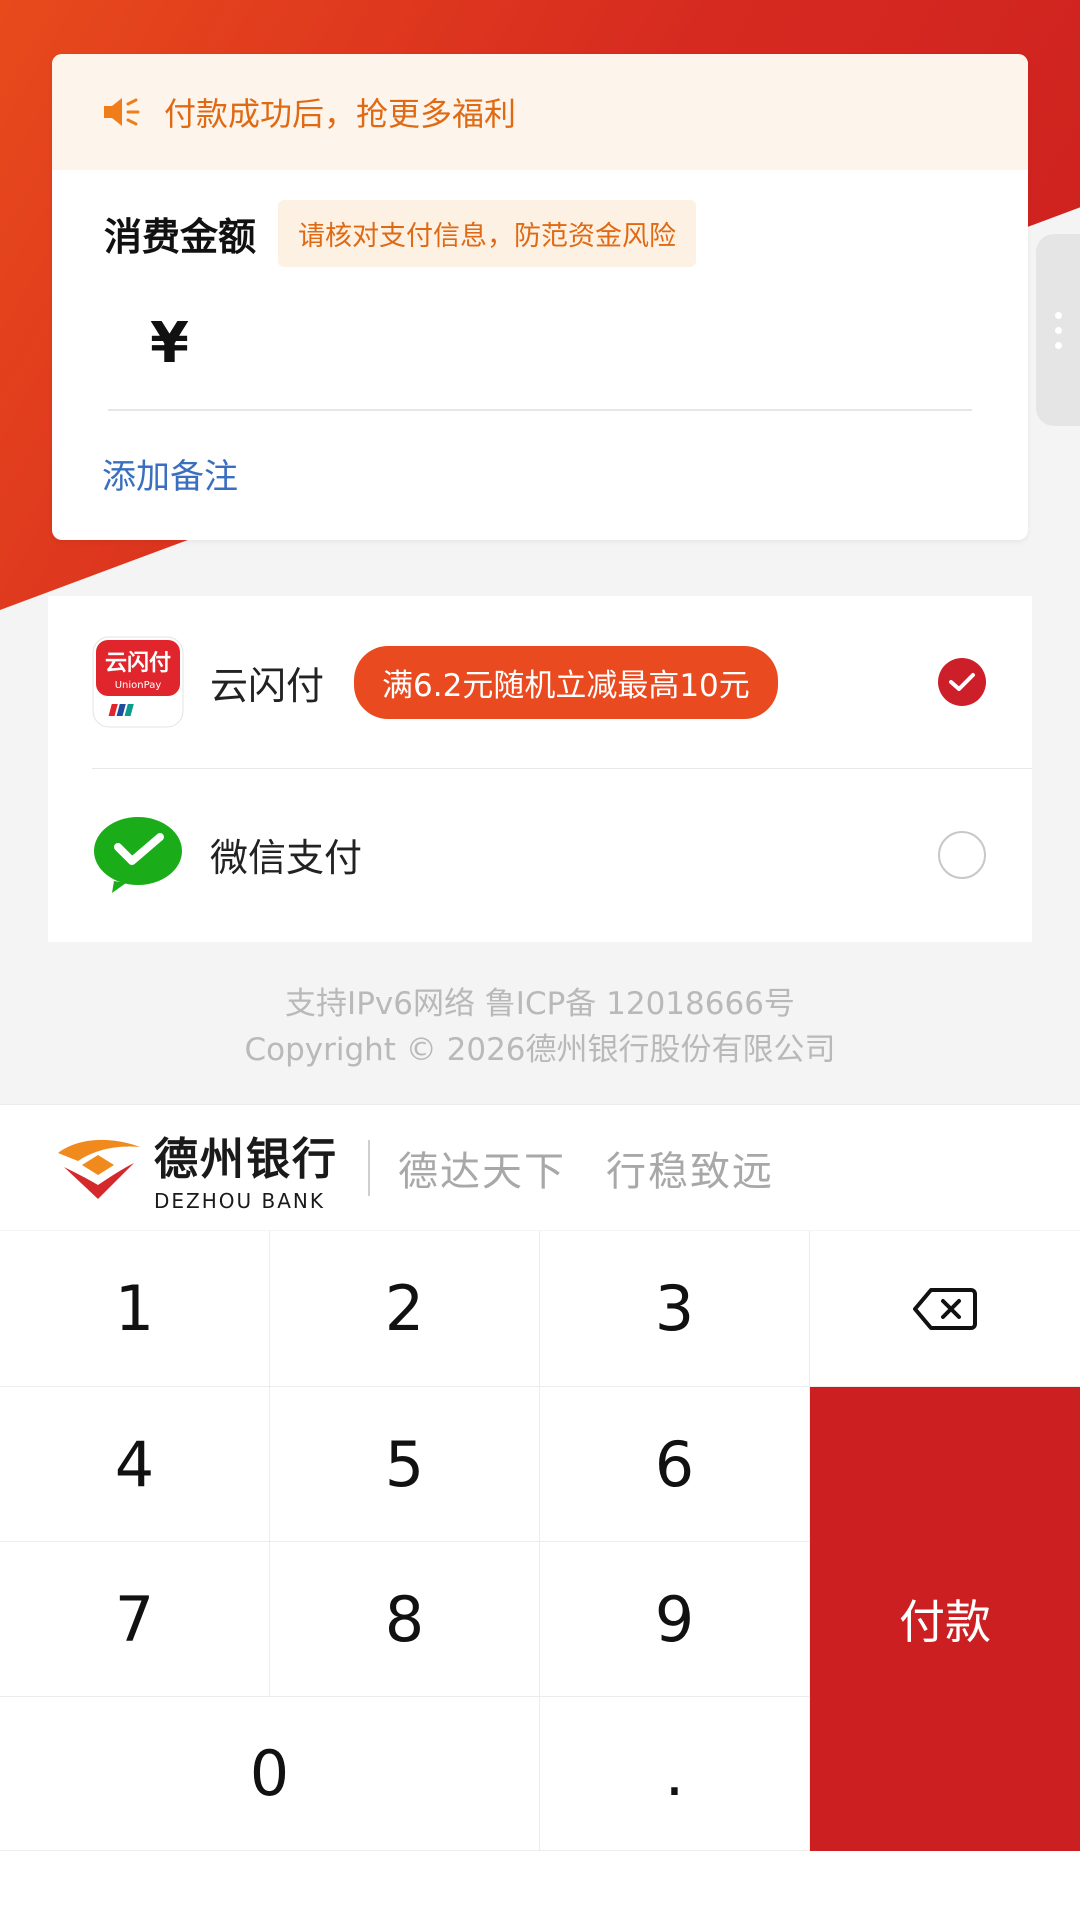 The image size is (1080, 1912). What do you see at coordinates (962, 682) in the screenshot?
I see `radio-checked-icon` at bounding box center [962, 682].